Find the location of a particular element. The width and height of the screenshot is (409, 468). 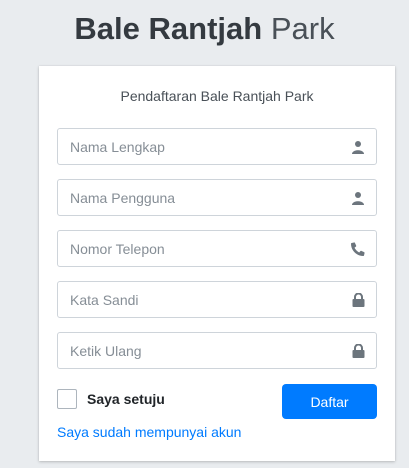

brand-logo: Bale Rantjah Park is located at coordinates (204, 29).